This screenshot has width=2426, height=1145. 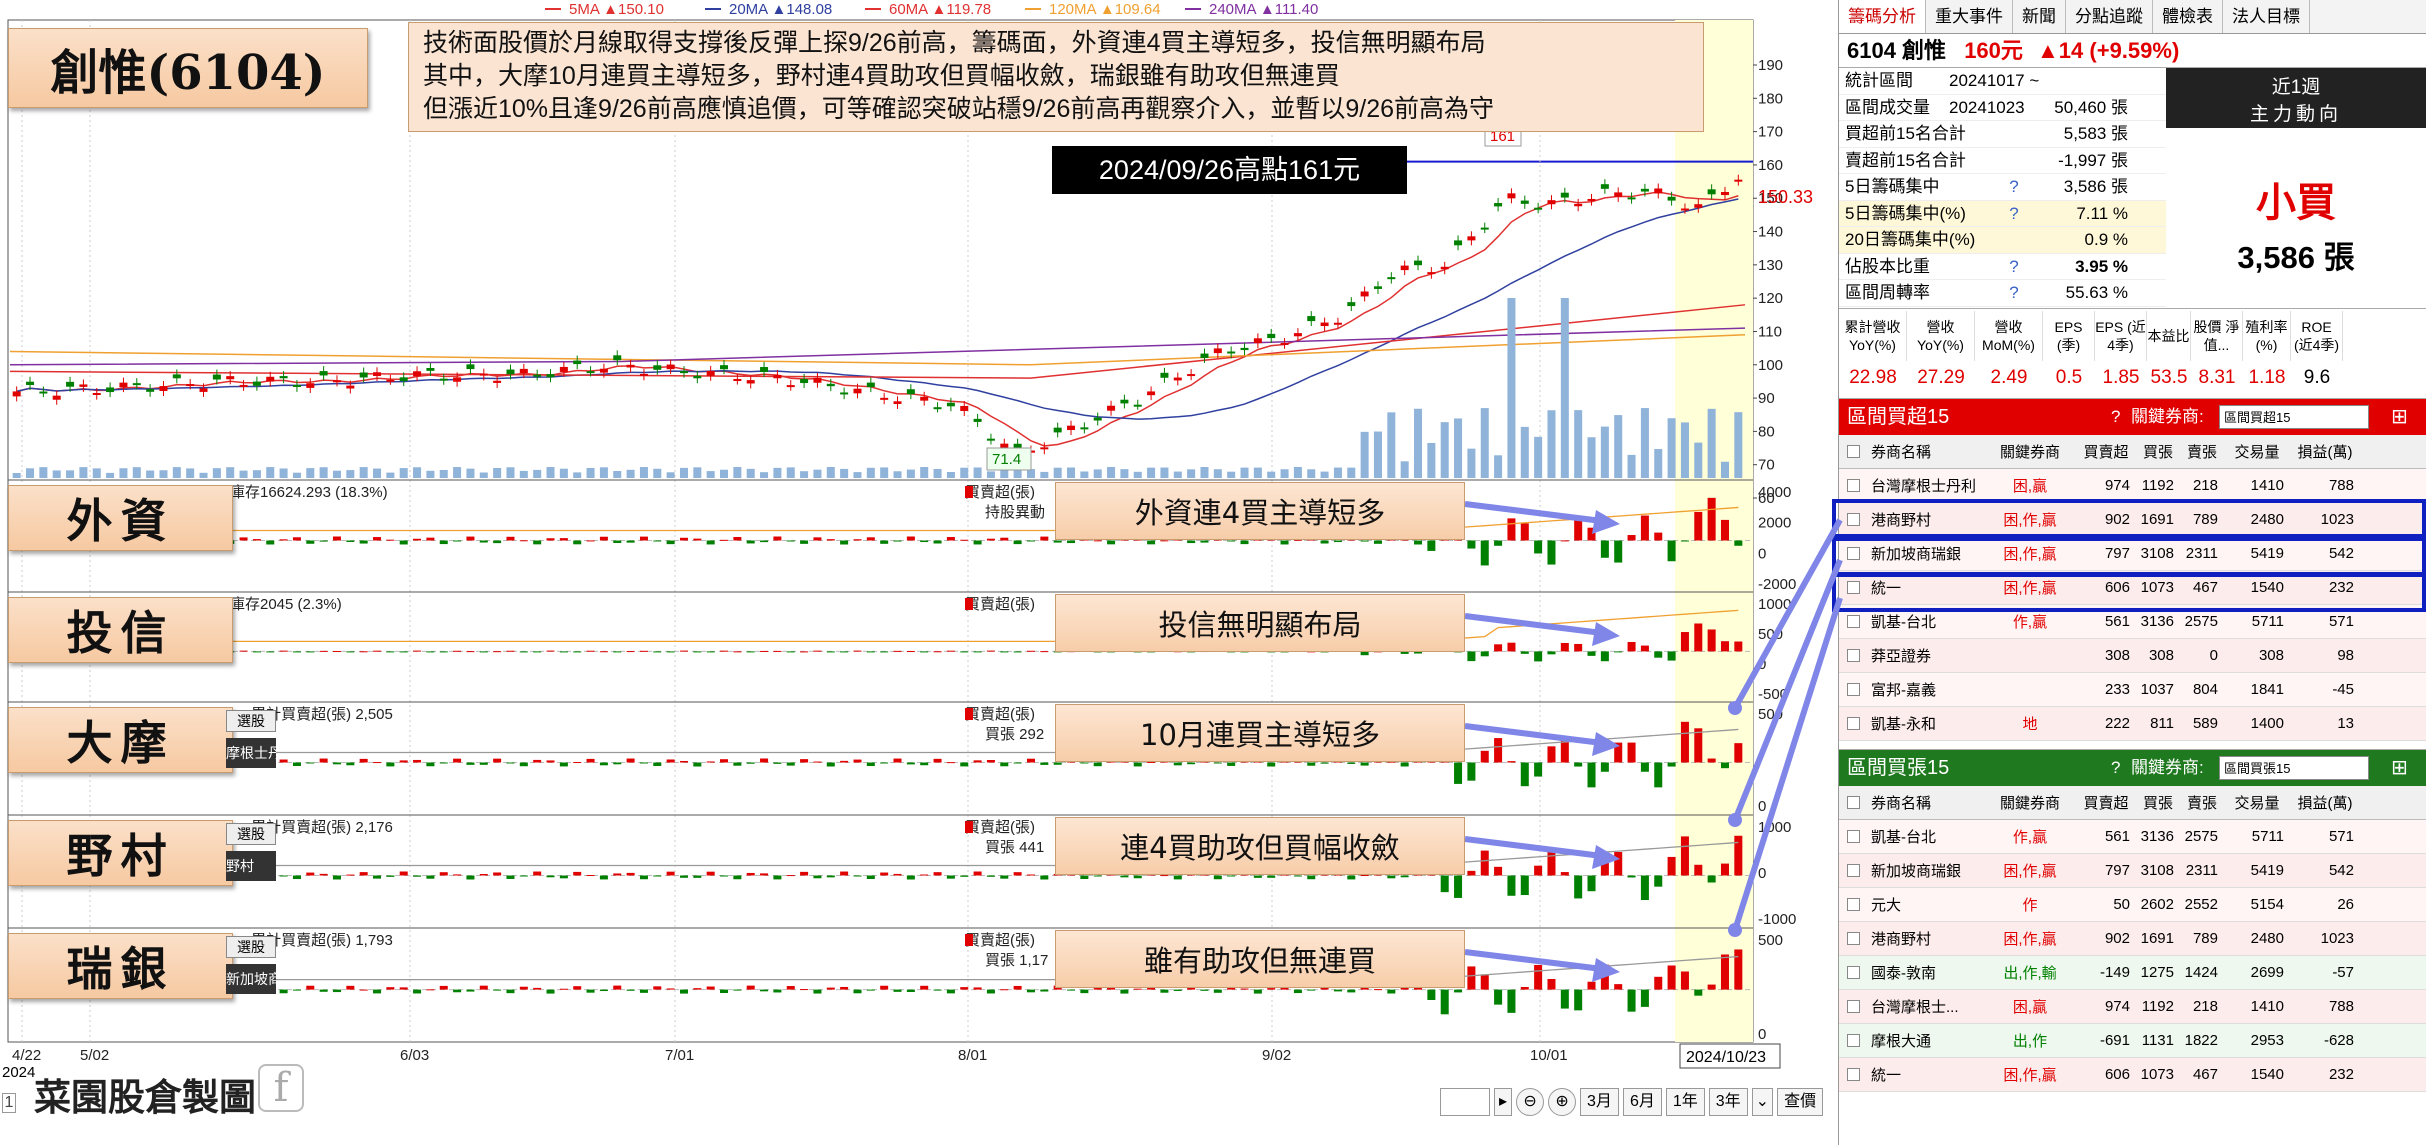 What do you see at coordinates (281, 1088) in the screenshot?
I see `facebook-icon: f` at bounding box center [281, 1088].